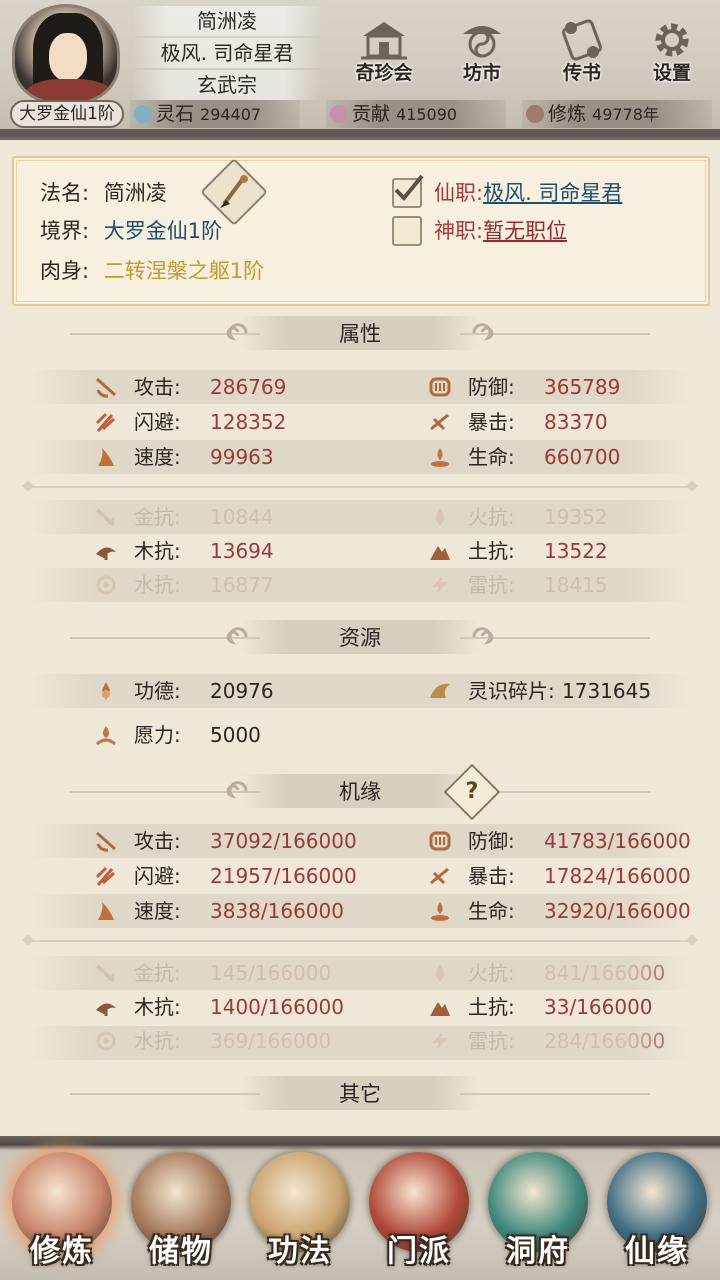 The height and width of the screenshot is (1280, 720). What do you see at coordinates (416, 114) in the screenshot?
I see `contribution-counter: 贡献 415090` at bounding box center [416, 114].